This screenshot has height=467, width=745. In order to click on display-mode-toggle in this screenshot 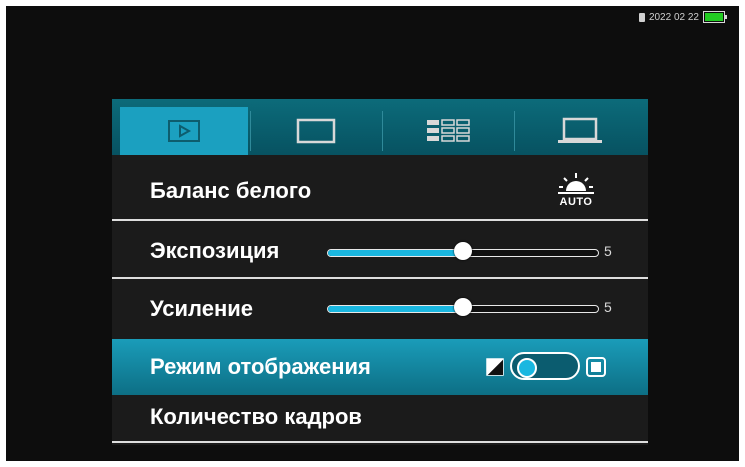, I will do `click(545, 367)`.